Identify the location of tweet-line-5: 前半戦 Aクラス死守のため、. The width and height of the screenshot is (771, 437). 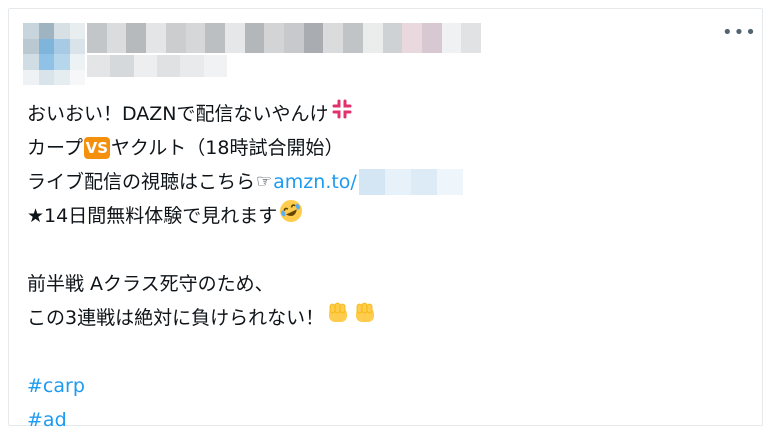
(387, 284).